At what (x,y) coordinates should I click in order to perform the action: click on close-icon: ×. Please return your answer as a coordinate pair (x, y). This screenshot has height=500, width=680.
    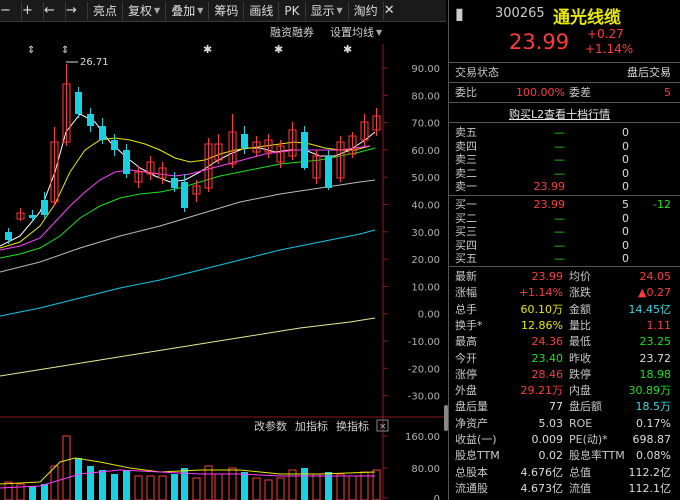
    Looking at the image, I should click on (383, 427).